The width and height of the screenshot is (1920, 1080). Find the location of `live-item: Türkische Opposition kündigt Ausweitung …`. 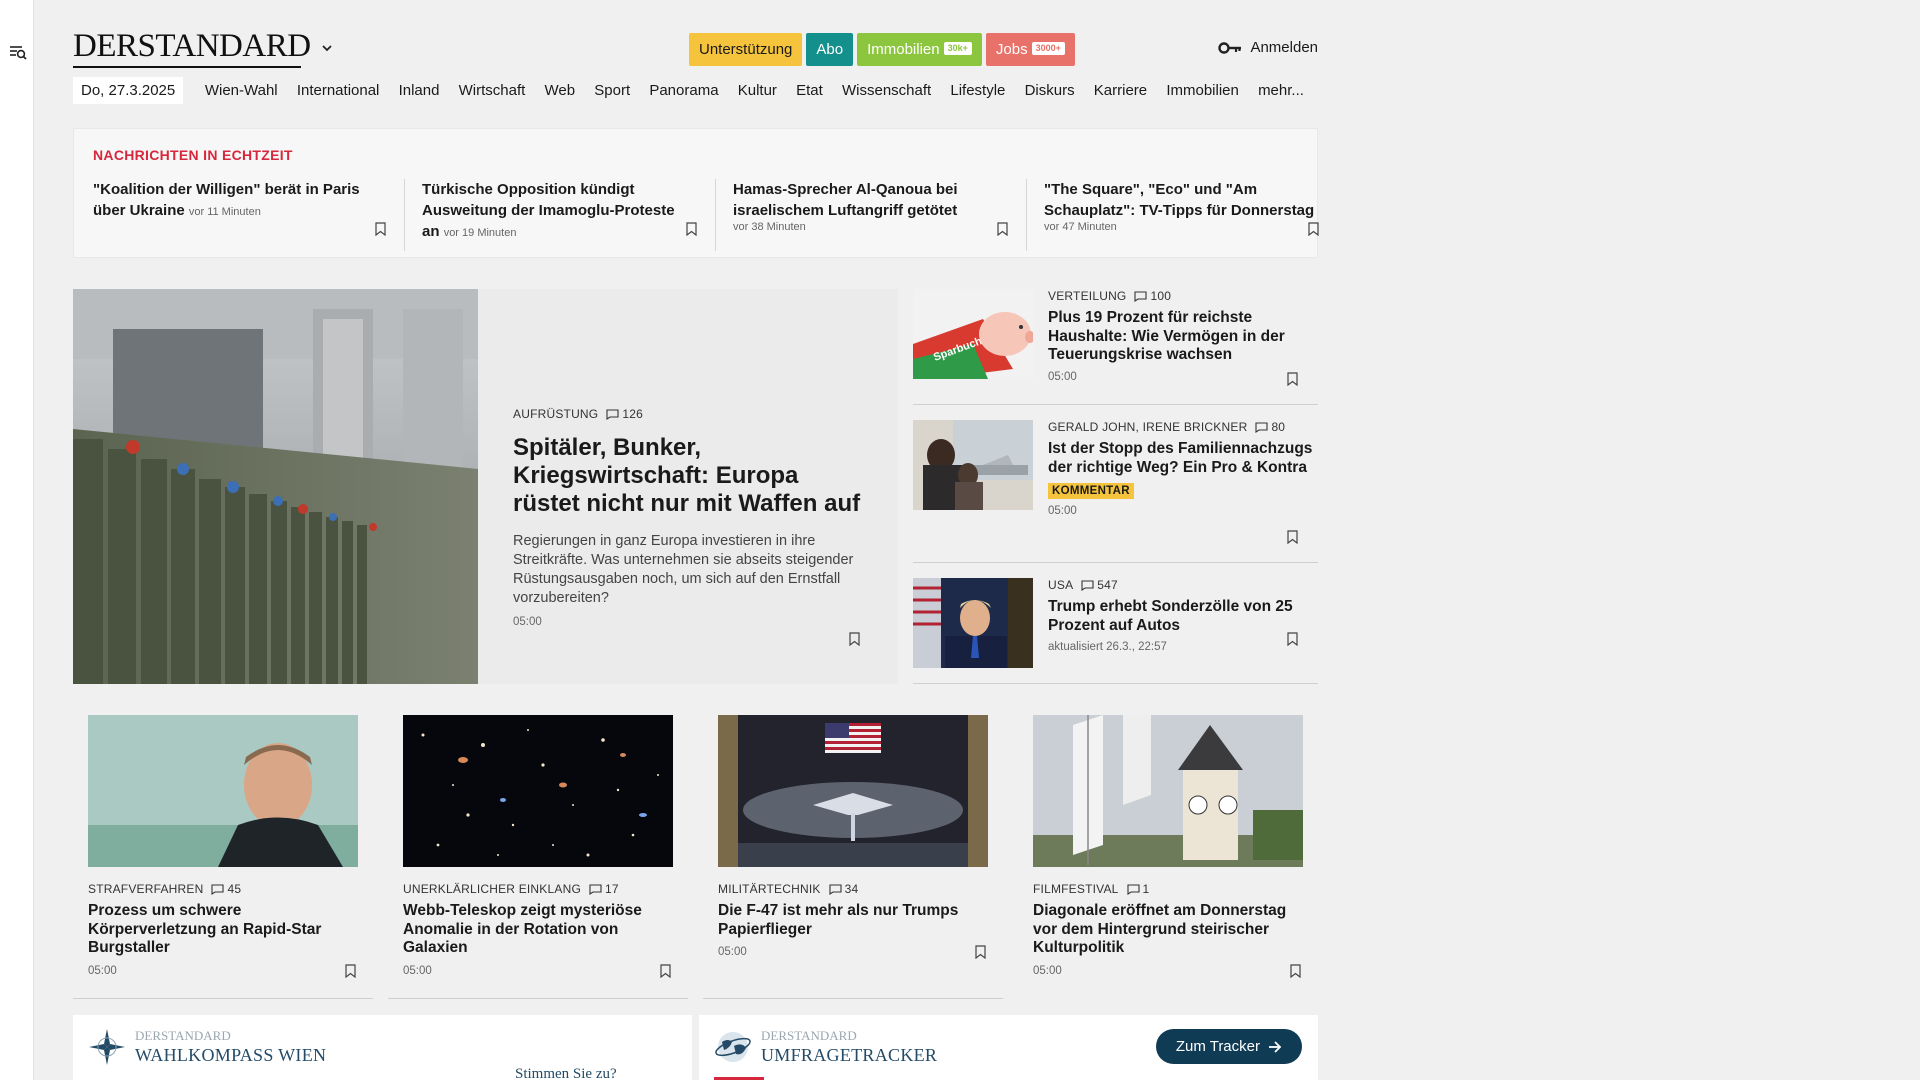

live-item: Türkische Opposition kündigt Ausweitung … is located at coordinates (559, 215).